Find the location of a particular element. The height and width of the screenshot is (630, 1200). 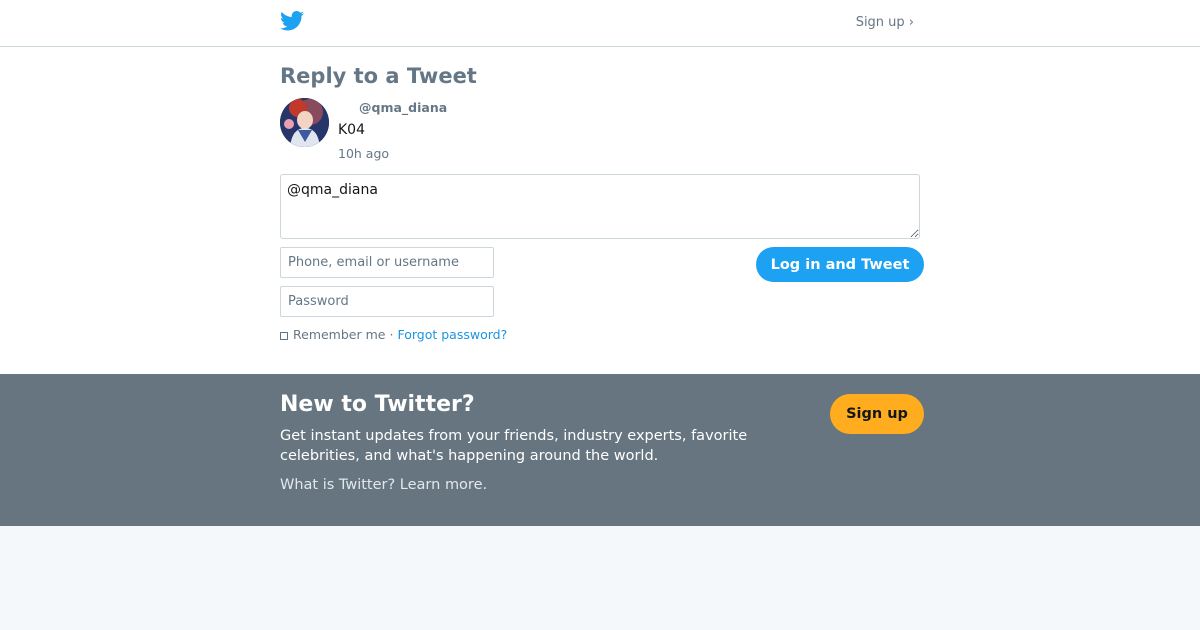

tweet-author-handle: @qma_diana is located at coordinates (403, 107).